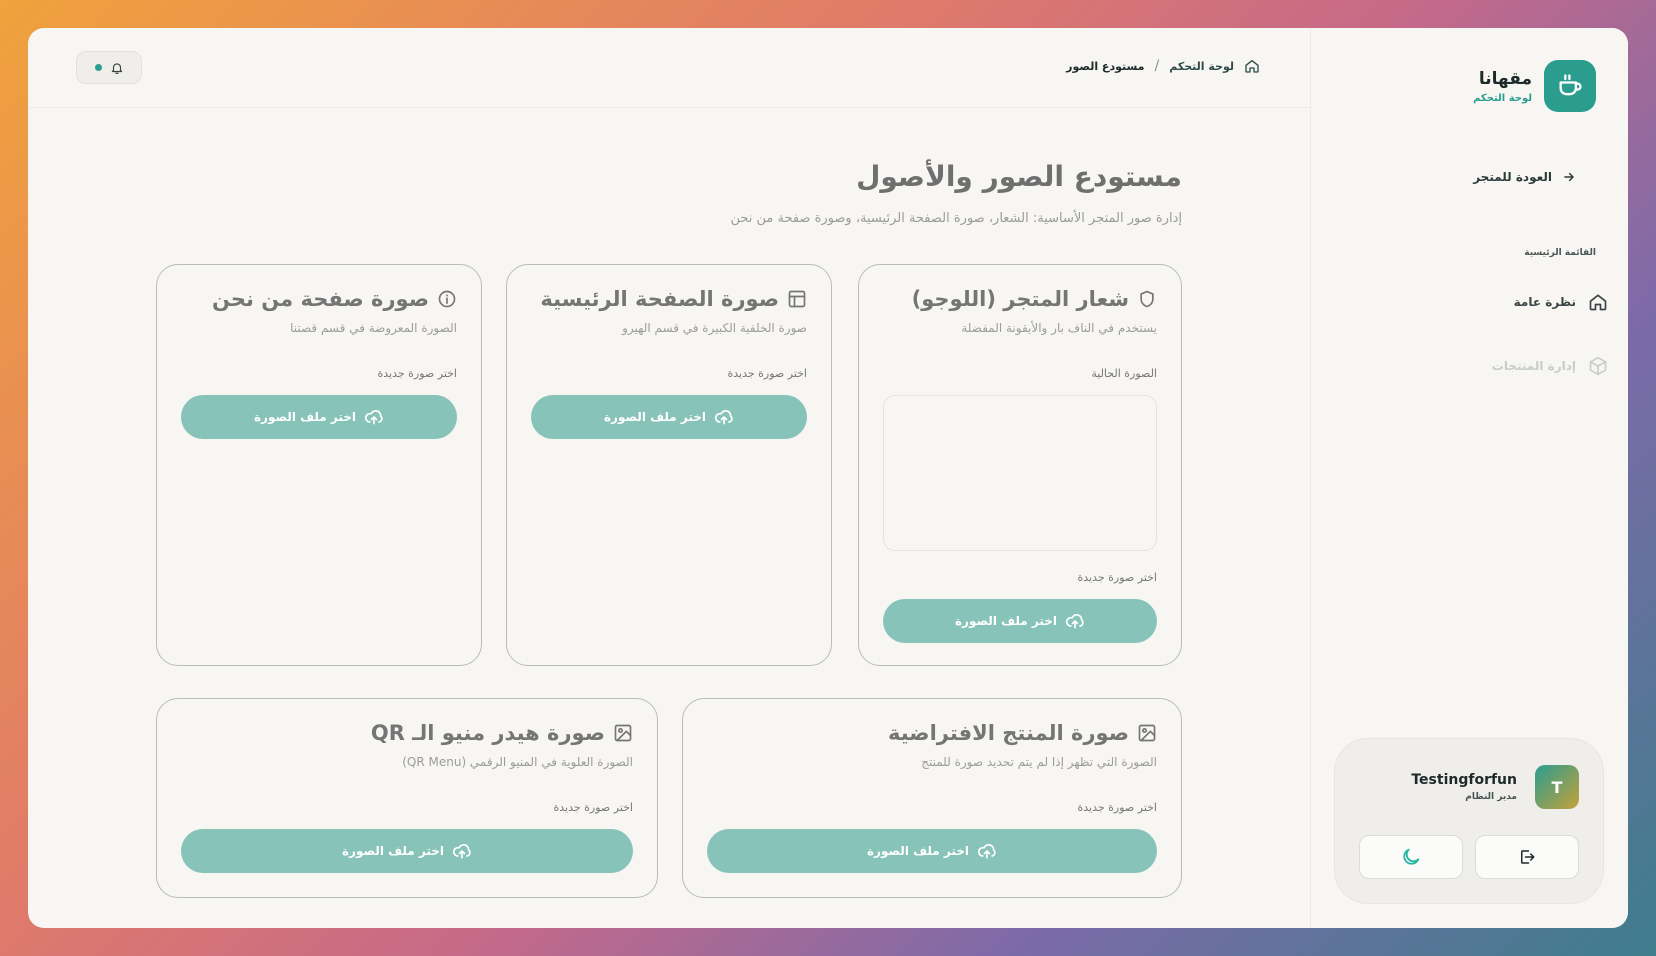 This screenshot has height=956, width=1656. Describe the element at coordinates (117, 68) in the screenshot. I see `bell-icon` at that location.